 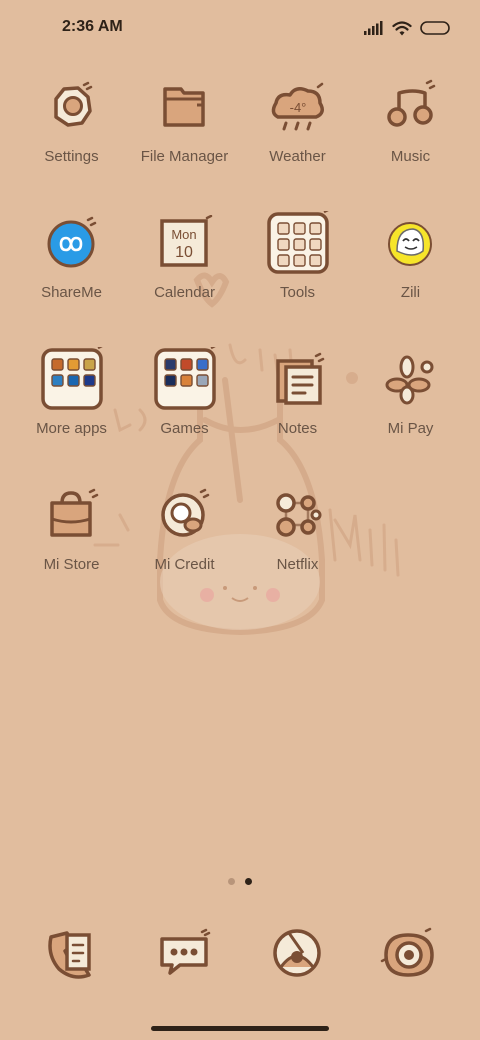 What do you see at coordinates (297, 428) in the screenshot?
I see `app-label: Notes` at bounding box center [297, 428].